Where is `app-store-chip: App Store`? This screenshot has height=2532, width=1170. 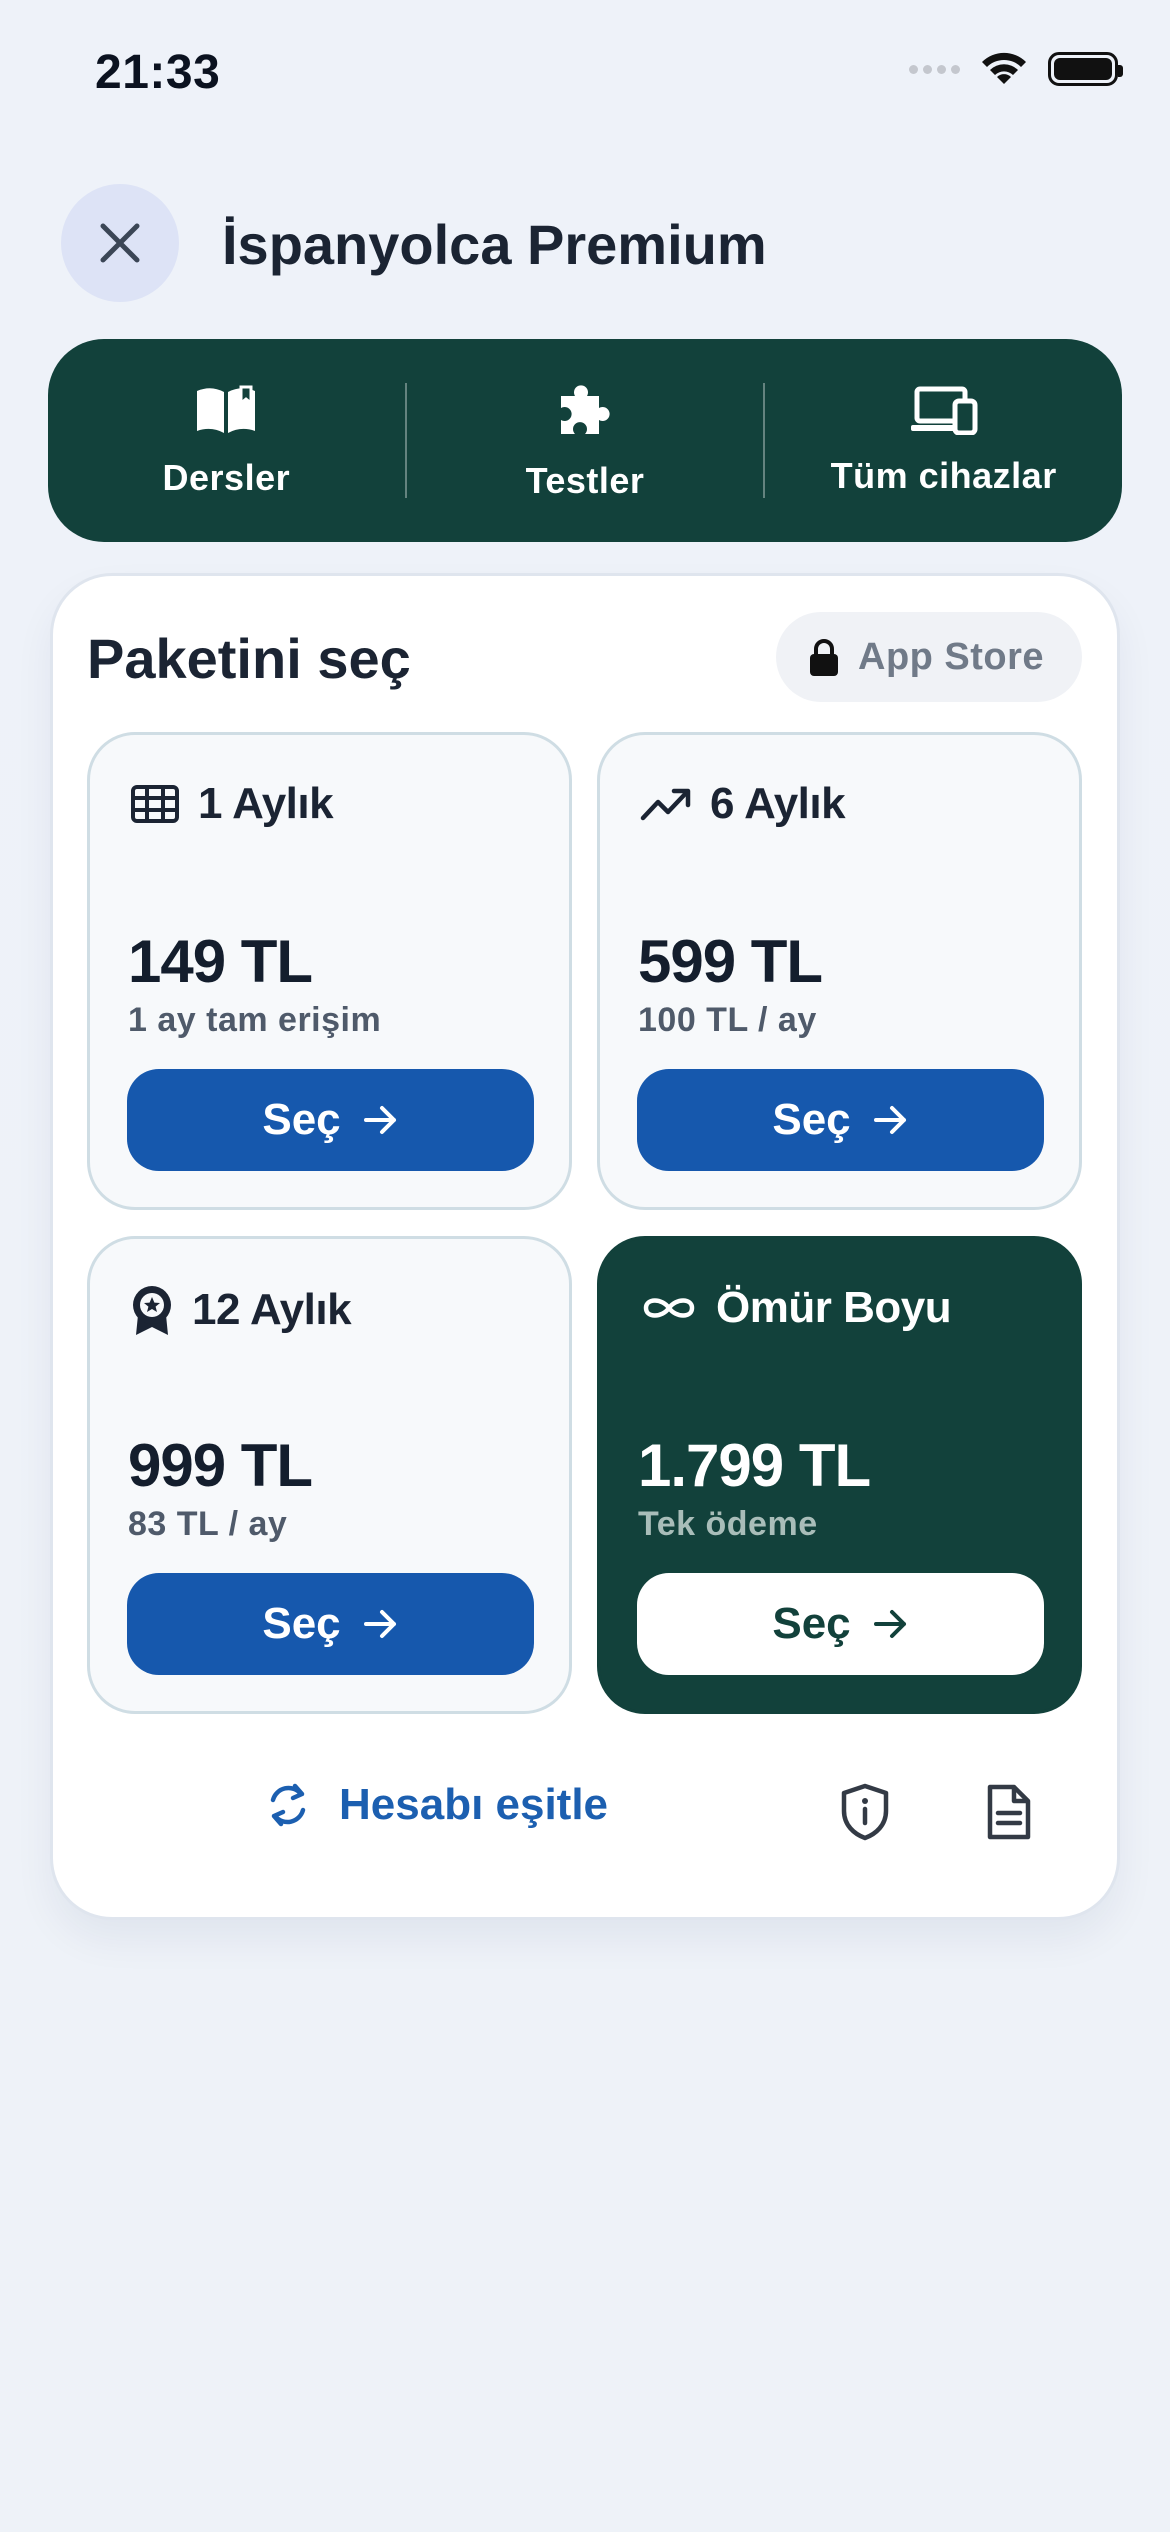
app-store-chip: App Store is located at coordinates (929, 657).